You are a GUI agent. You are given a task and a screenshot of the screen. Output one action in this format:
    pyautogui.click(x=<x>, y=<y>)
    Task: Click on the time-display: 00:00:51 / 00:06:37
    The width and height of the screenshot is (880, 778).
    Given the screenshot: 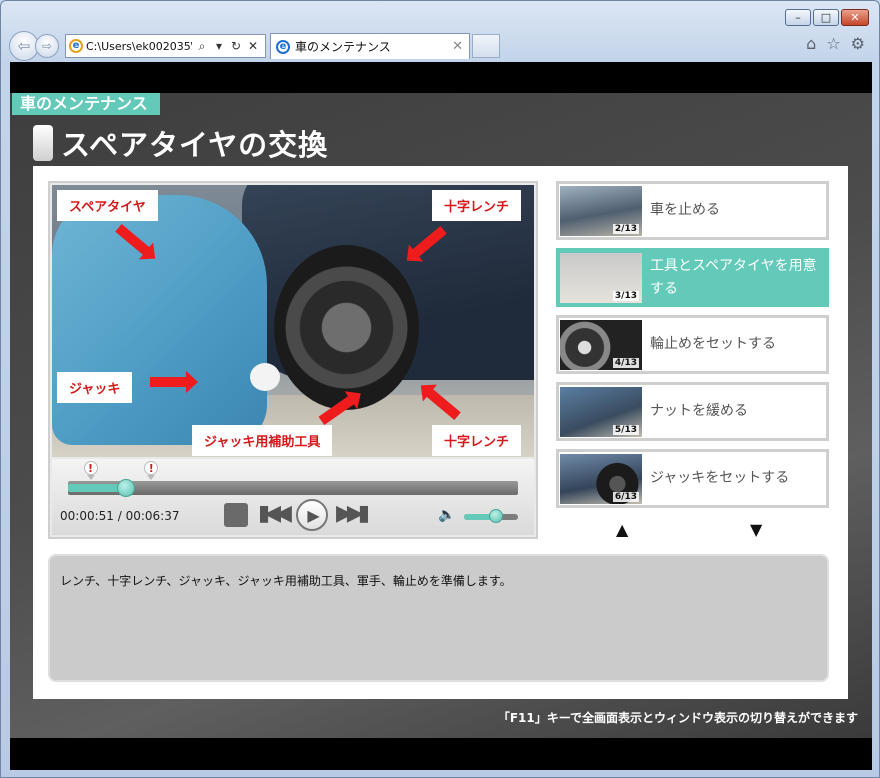 What is the action you would take?
    pyautogui.click(x=119, y=516)
    